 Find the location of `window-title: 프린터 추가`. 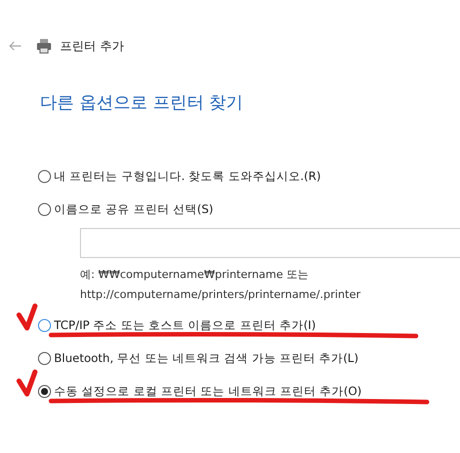

window-title: 프린터 추가 is located at coordinates (92, 46).